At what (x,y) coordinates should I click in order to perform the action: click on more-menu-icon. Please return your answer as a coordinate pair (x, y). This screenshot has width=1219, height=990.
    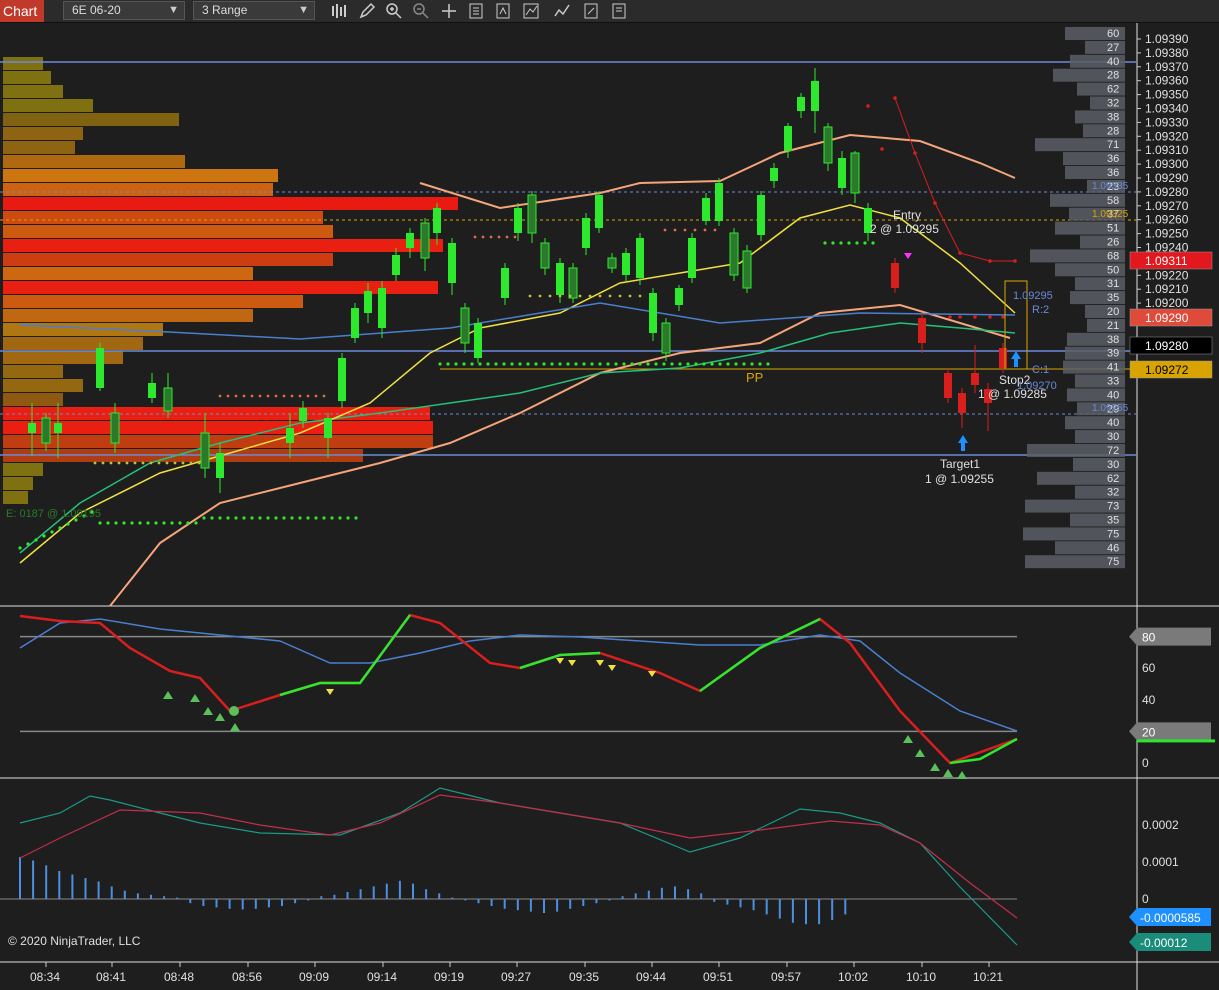
    Looking at the image, I should click on (591, 11).